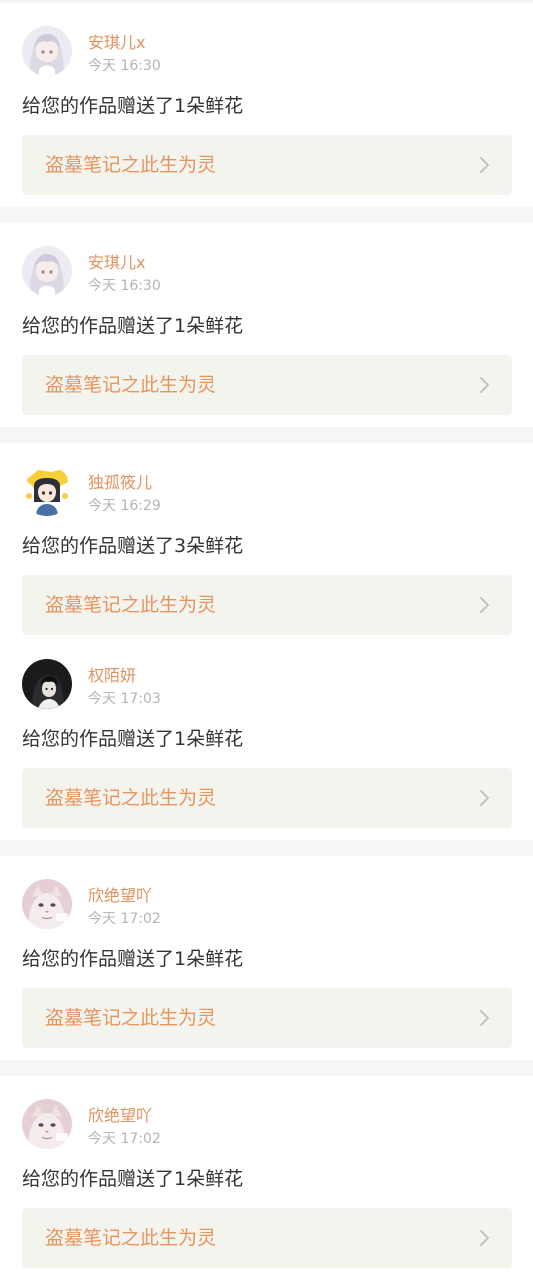 The width and height of the screenshot is (533, 1280). What do you see at coordinates (120, 483) in the screenshot?
I see `username: 独孤筱儿` at bounding box center [120, 483].